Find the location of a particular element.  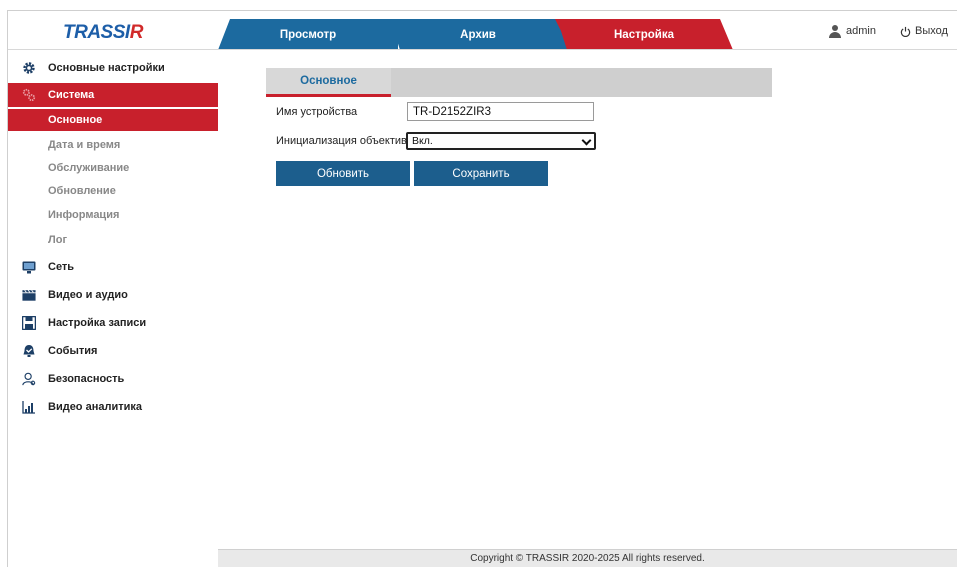

sidebar-item-video-audio: Видео и аудио is located at coordinates (113, 295).